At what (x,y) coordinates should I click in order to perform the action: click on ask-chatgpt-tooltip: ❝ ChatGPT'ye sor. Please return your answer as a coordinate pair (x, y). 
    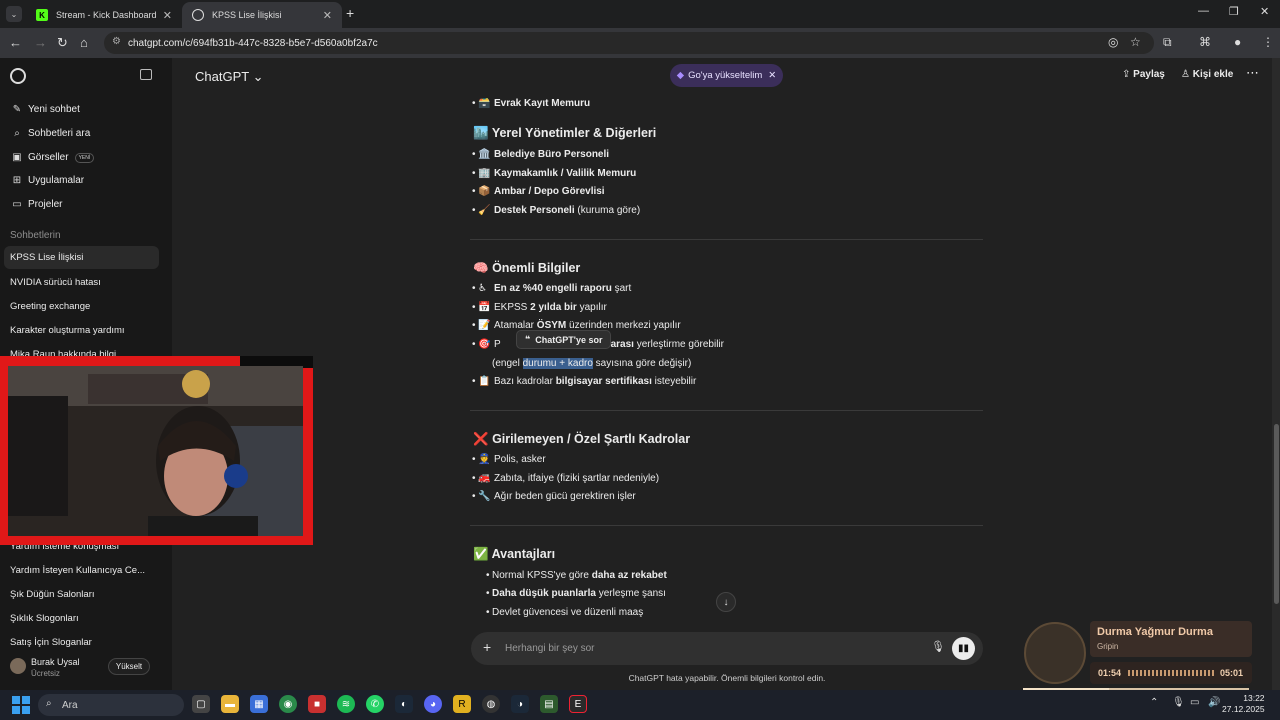
    Looking at the image, I should click on (564, 339).